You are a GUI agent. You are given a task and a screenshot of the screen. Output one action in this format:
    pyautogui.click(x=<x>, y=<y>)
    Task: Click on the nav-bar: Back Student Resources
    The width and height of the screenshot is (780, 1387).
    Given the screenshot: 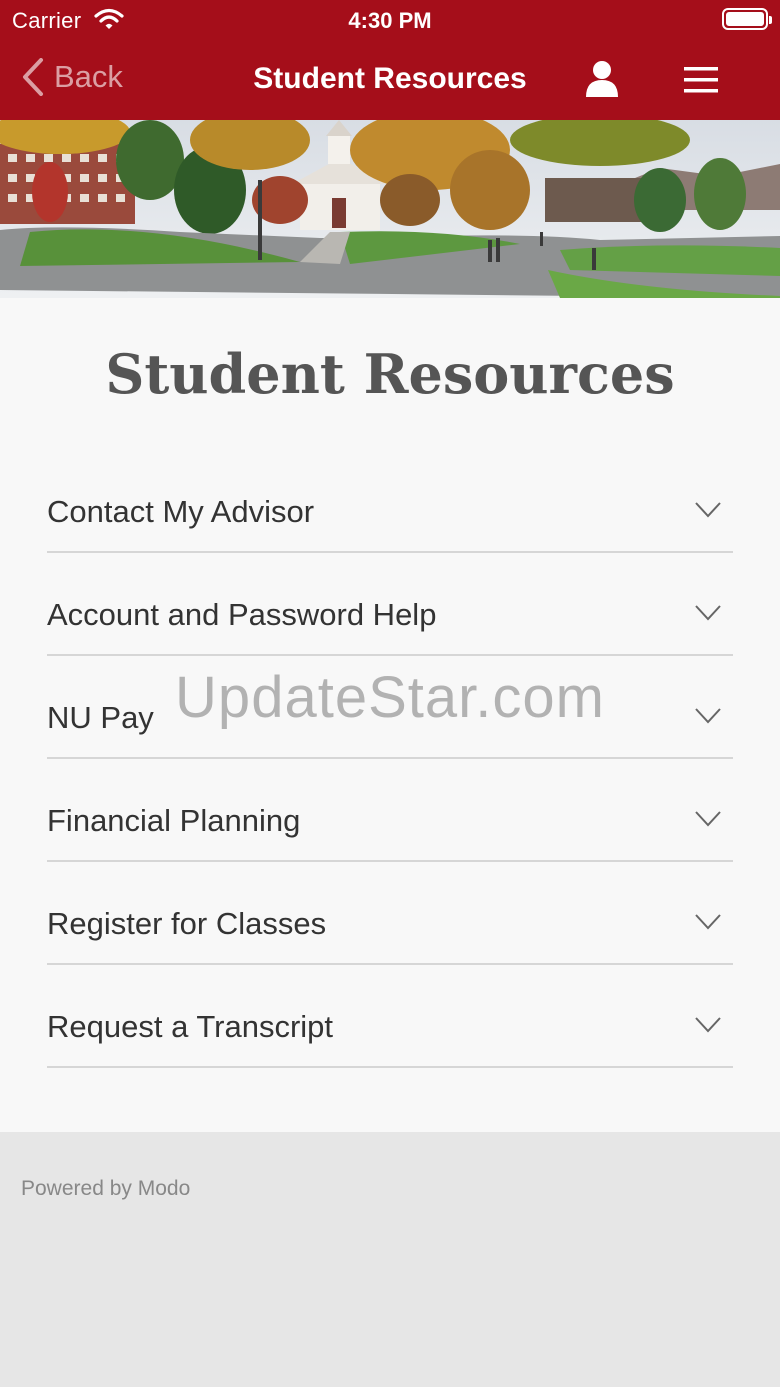 What is the action you would take?
    pyautogui.click(x=390, y=80)
    